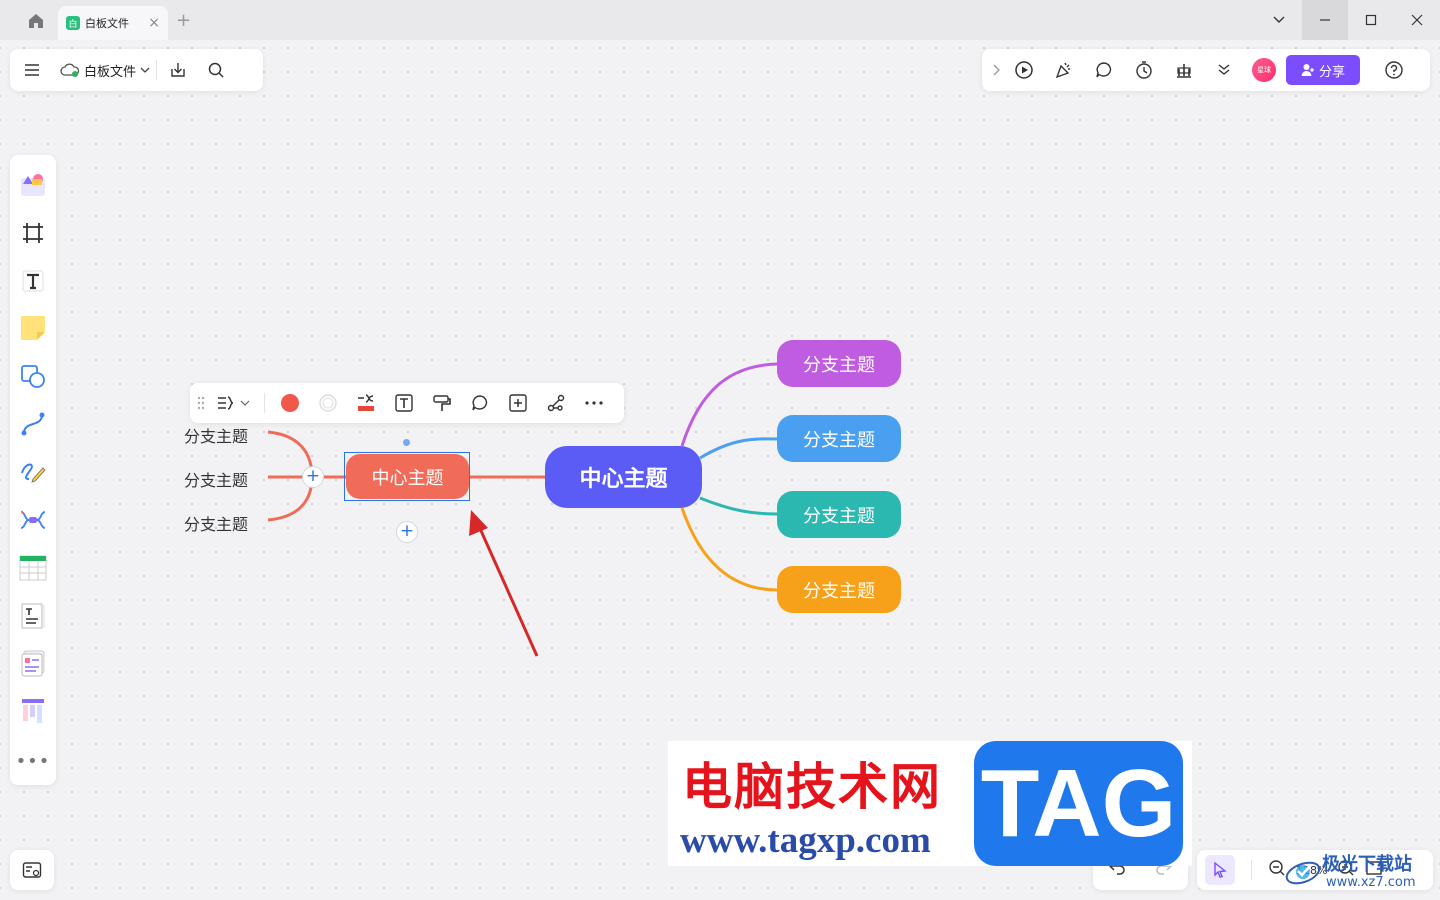 The width and height of the screenshot is (1440, 900). I want to click on connector-orange, so click(729, 549).